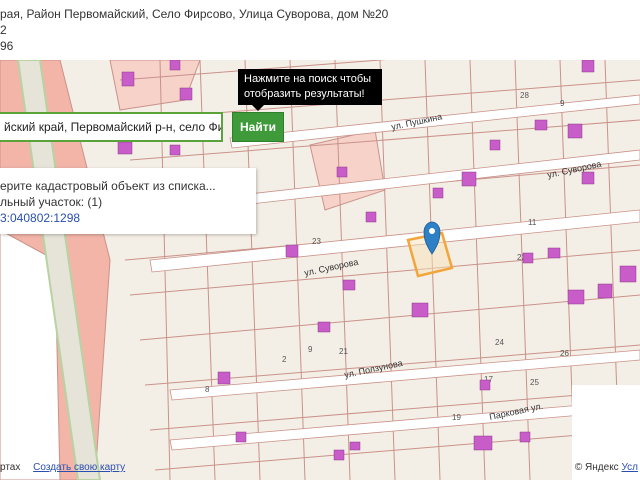 This screenshot has width=640, height=480. I want to click on parcel-number: 24, so click(499, 342).